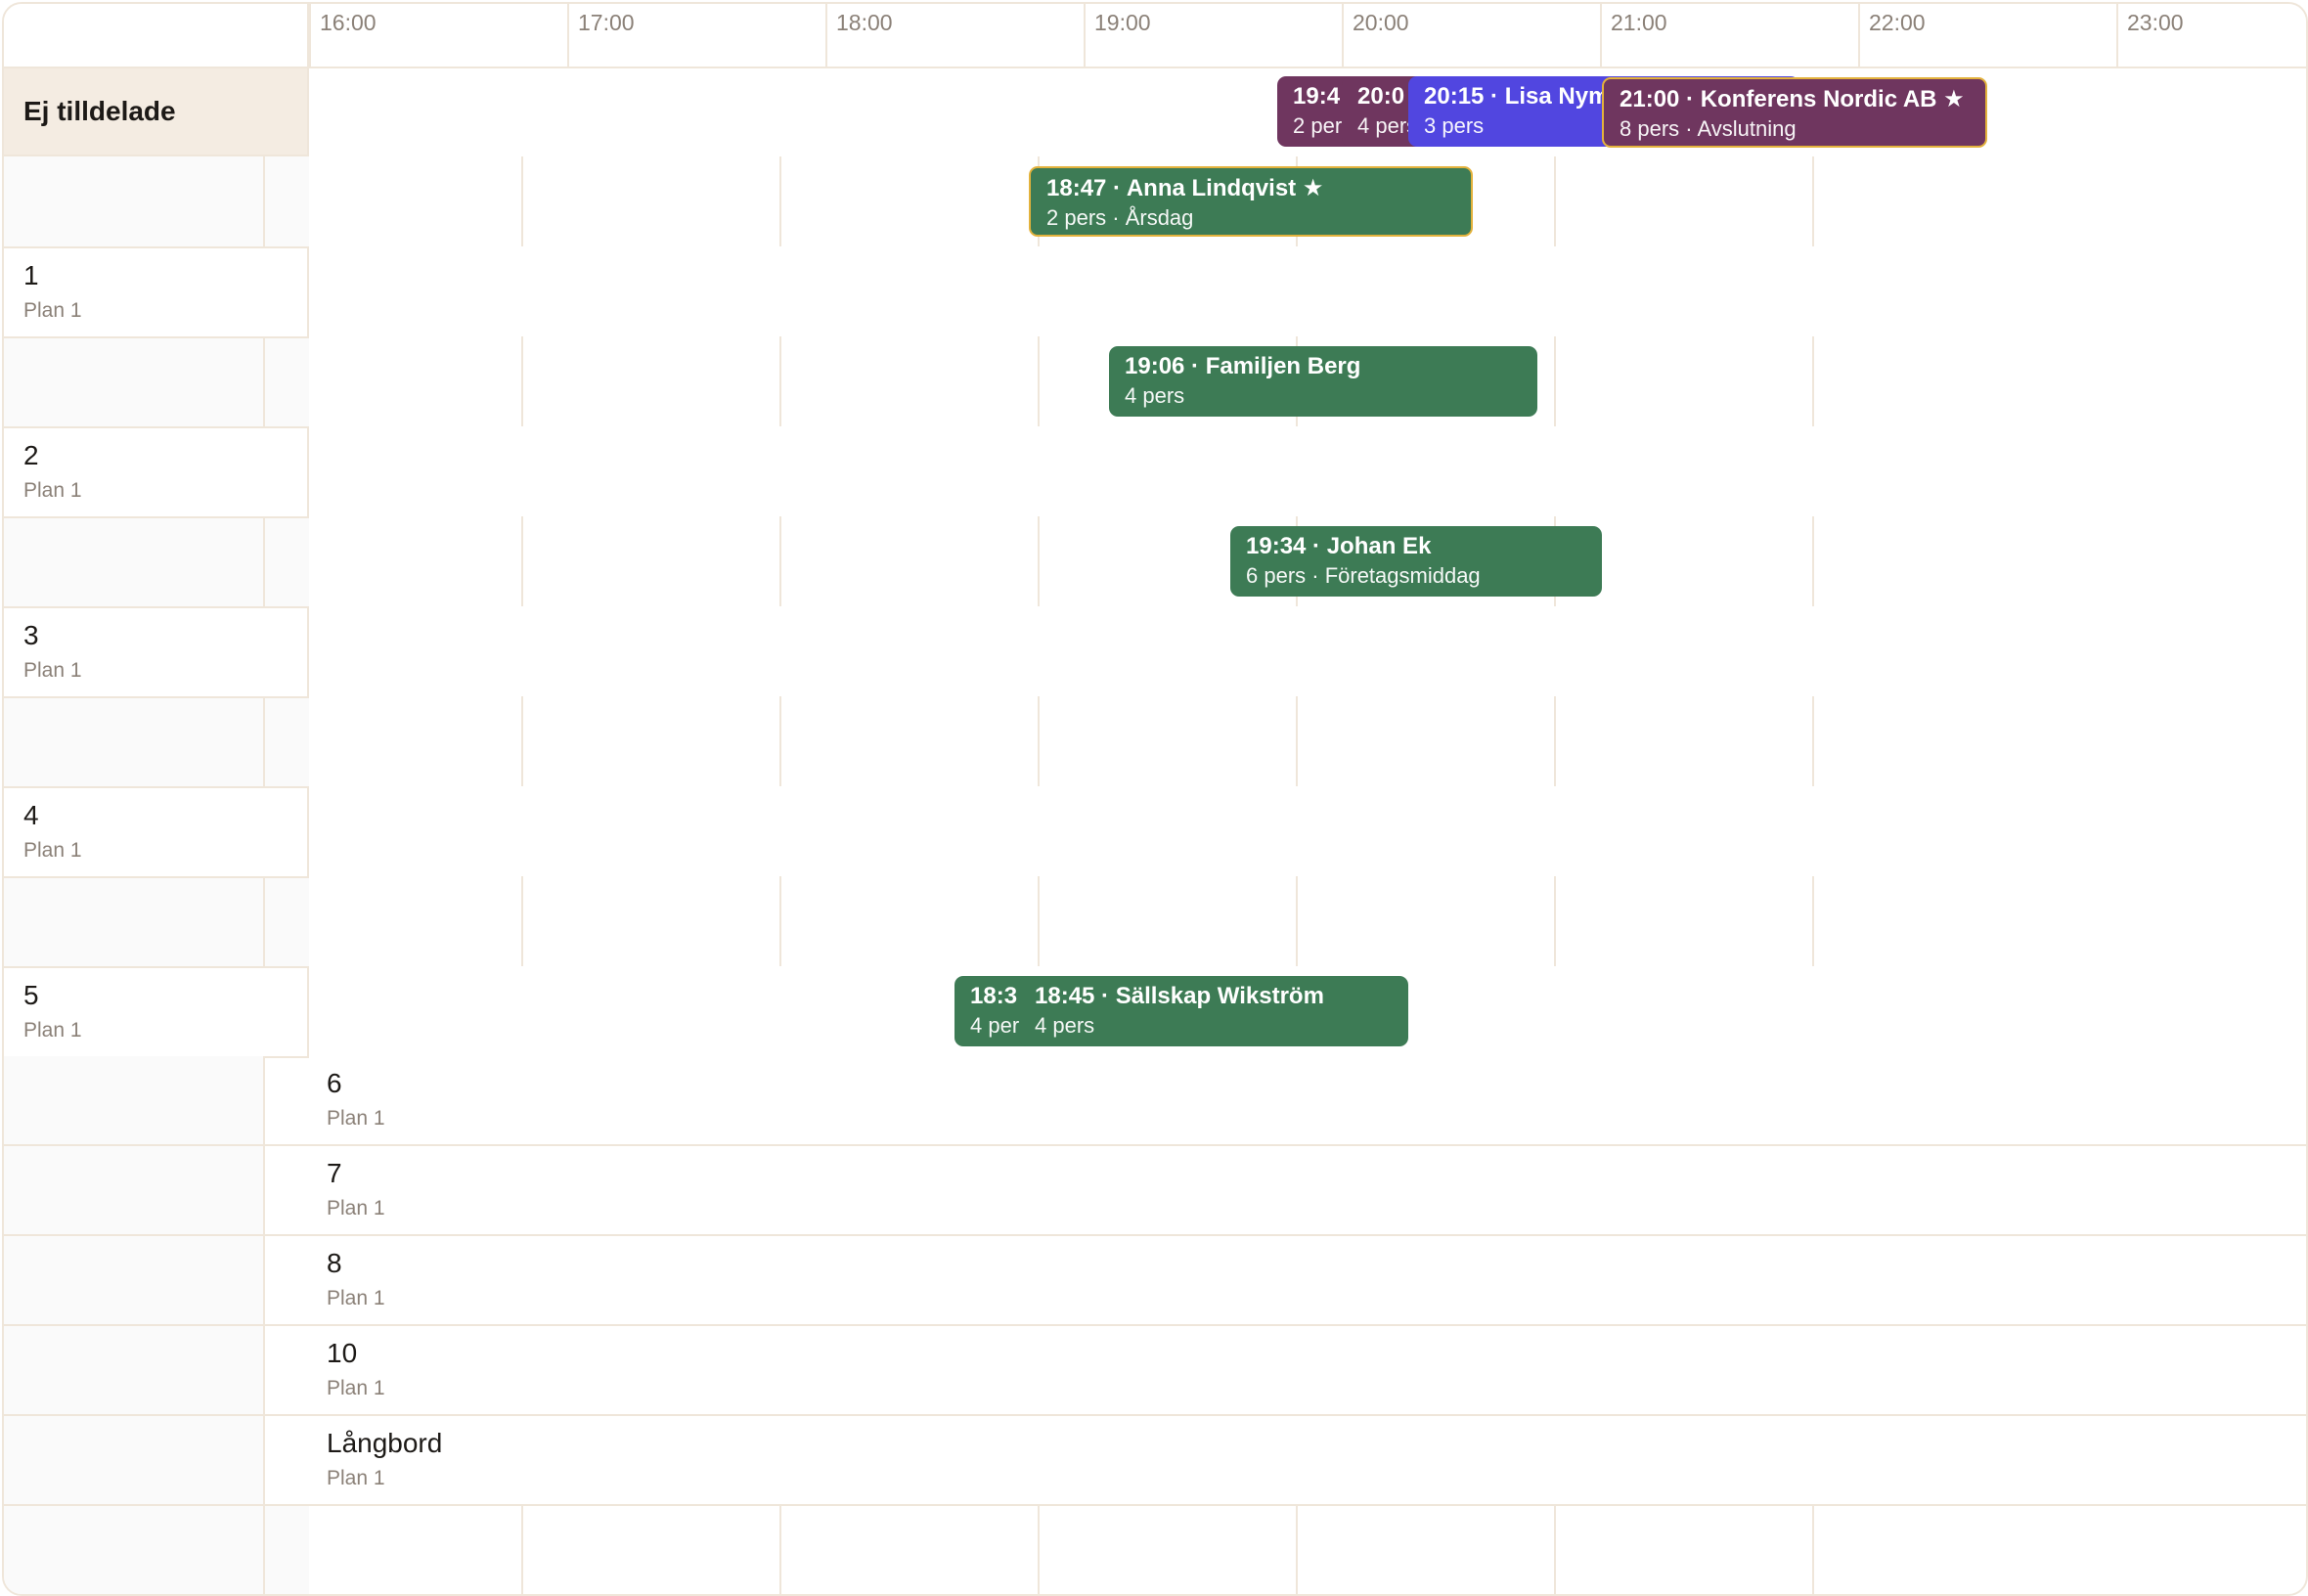 The width and height of the screenshot is (2308, 1596). I want to click on time-tick: 22:00, so click(1987, 35).